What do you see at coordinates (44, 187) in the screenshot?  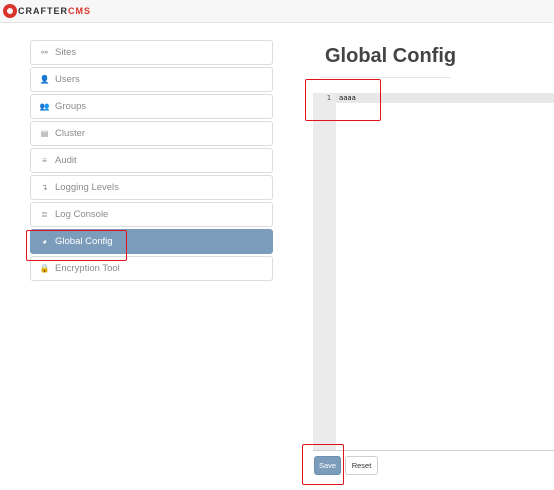 I see `level-down-icon: ↴` at bounding box center [44, 187].